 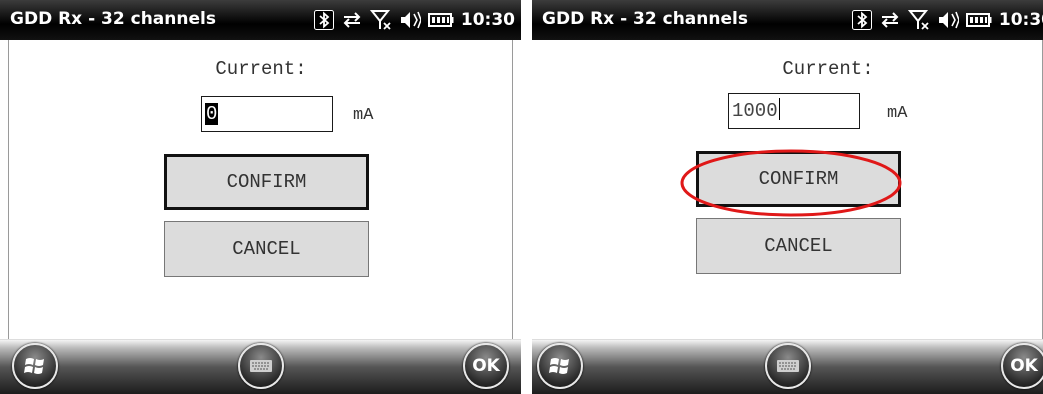 I want to click on current-input: 1000, so click(x=794, y=111).